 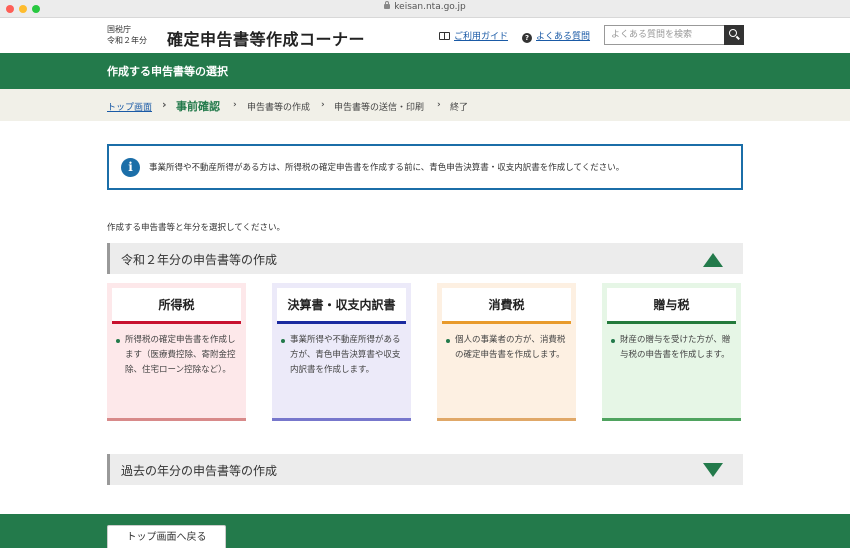 I want to click on section-past-years: 過去の年分の申告書等の作成, so click(x=425, y=469).